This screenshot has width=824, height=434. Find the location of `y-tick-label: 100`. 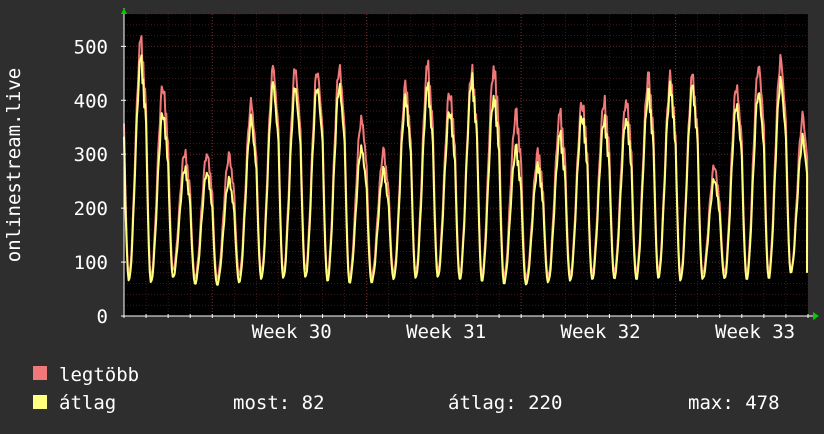

y-tick-label: 100 is located at coordinates (91, 263).